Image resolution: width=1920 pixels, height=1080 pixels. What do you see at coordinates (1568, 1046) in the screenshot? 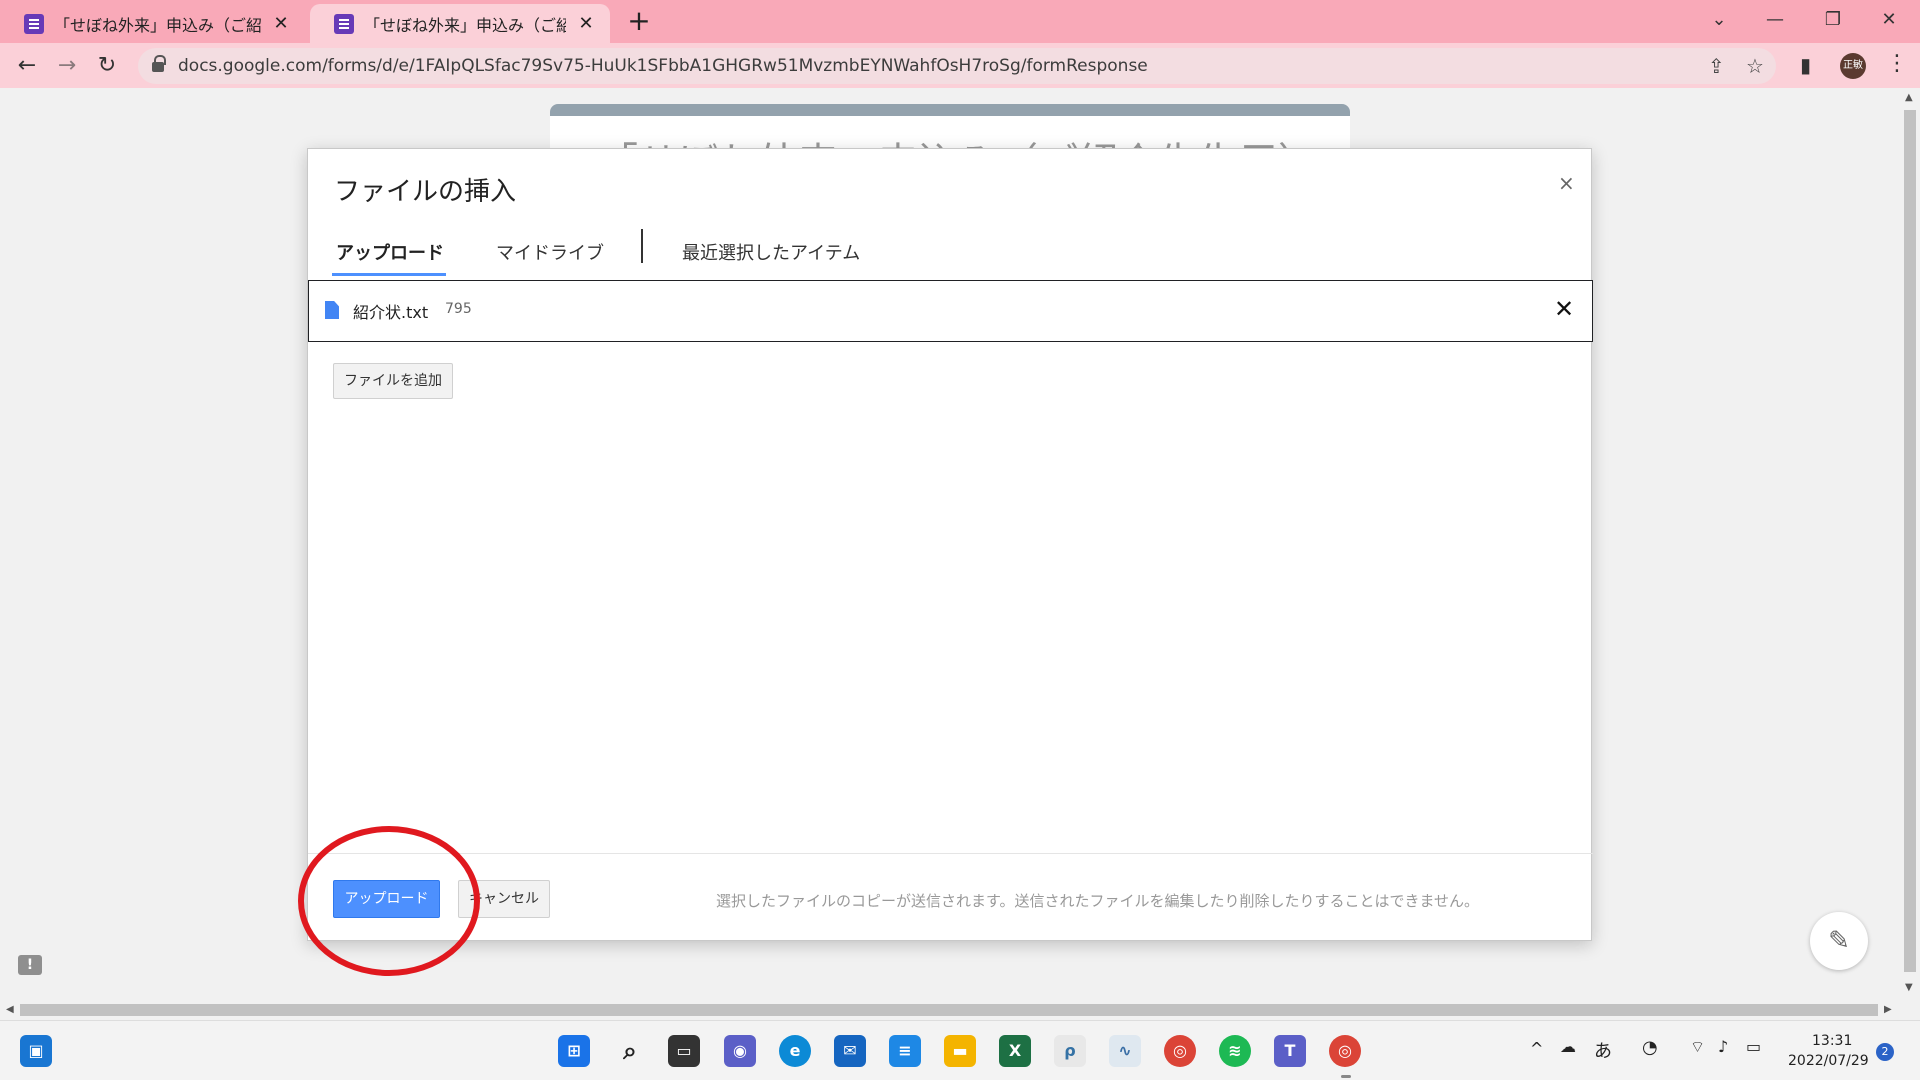
I see `onedrive-icon: ☁` at bounding box center [1568, 1046].